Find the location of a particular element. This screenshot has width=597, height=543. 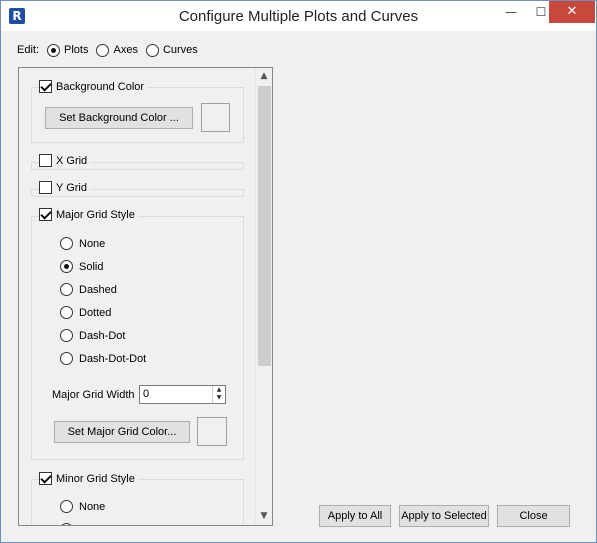

major-style-none: None is located at coordinates (82, 243).